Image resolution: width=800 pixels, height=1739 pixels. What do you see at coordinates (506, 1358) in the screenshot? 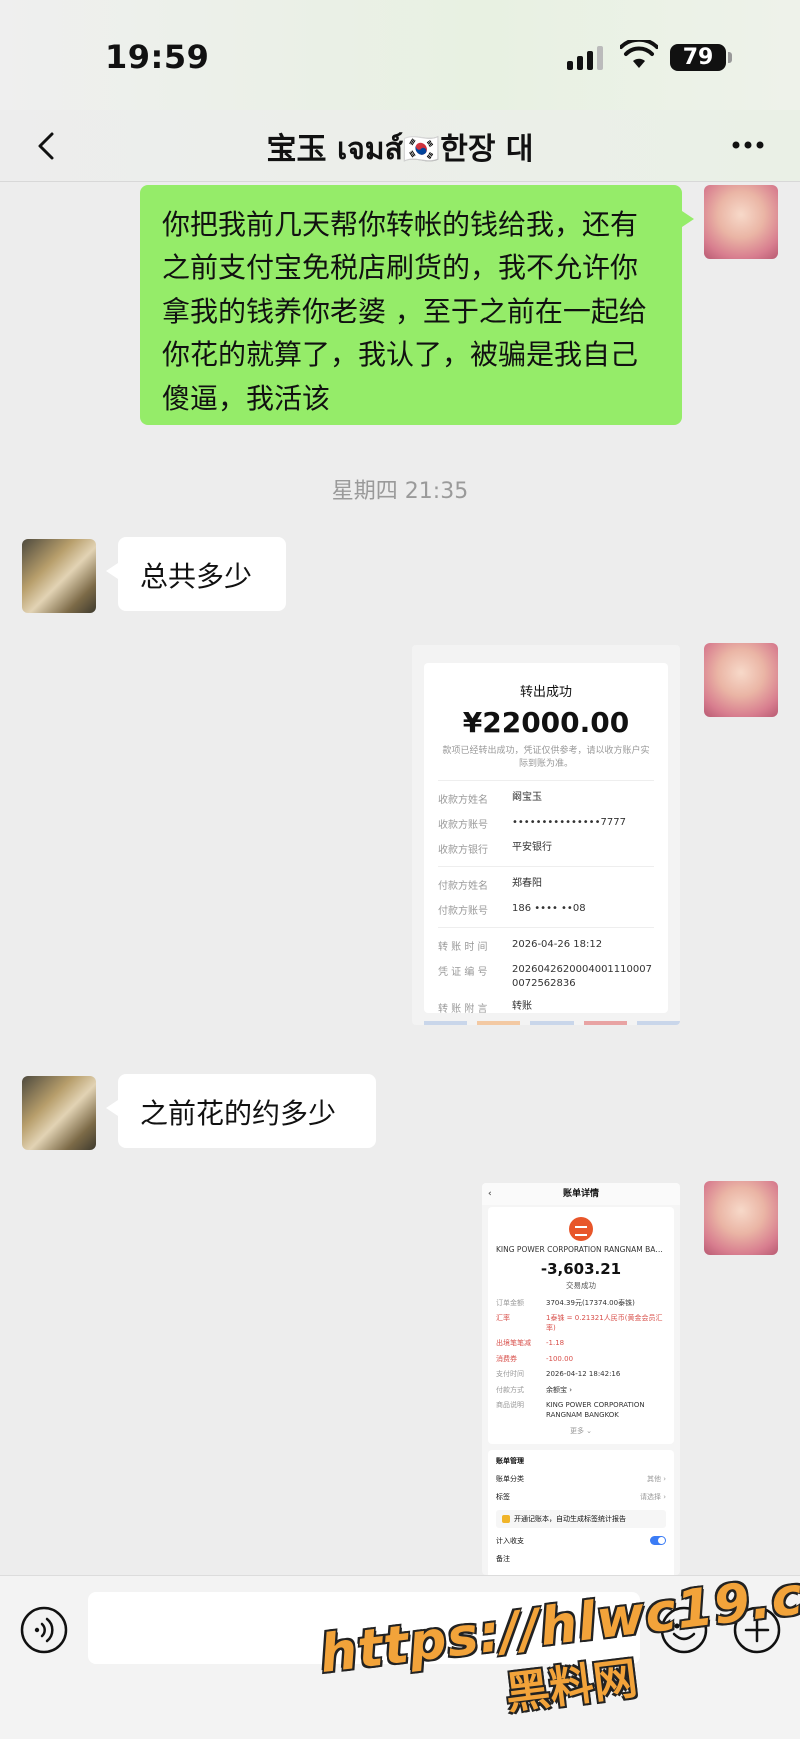
I see `row-label: 消费券` at bounding box center [506, 1358].